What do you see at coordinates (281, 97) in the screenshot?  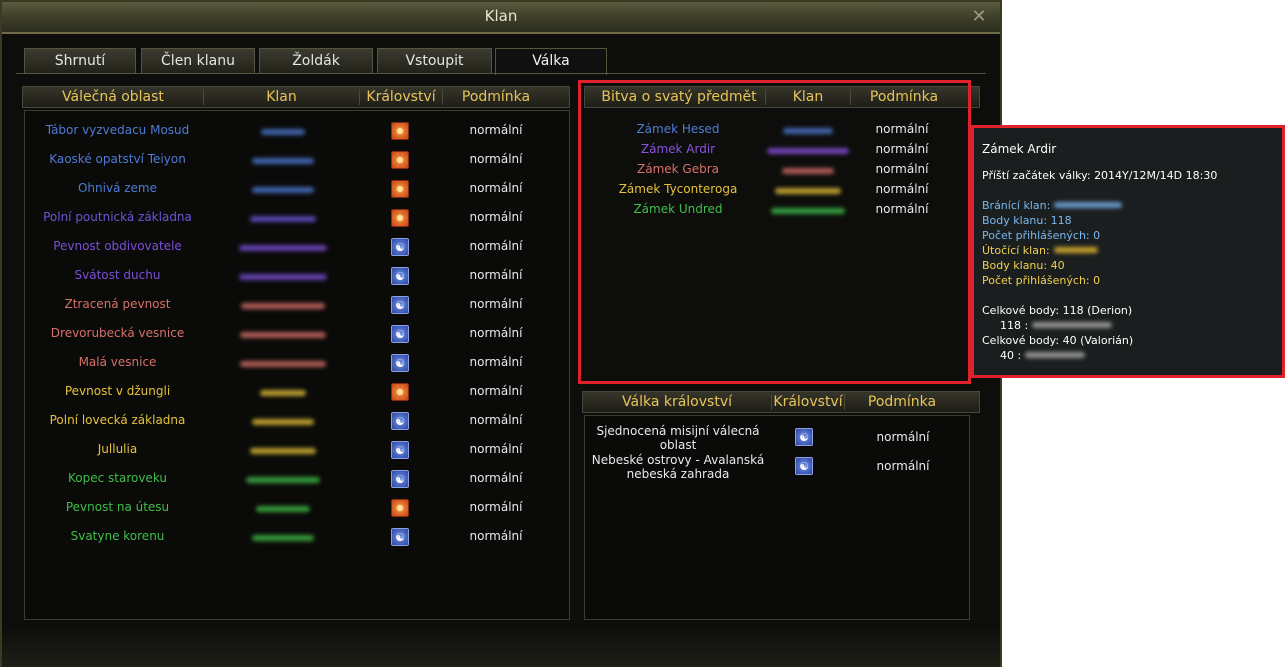 I see `col-clan: Klan` at bounding box center [281, 97].